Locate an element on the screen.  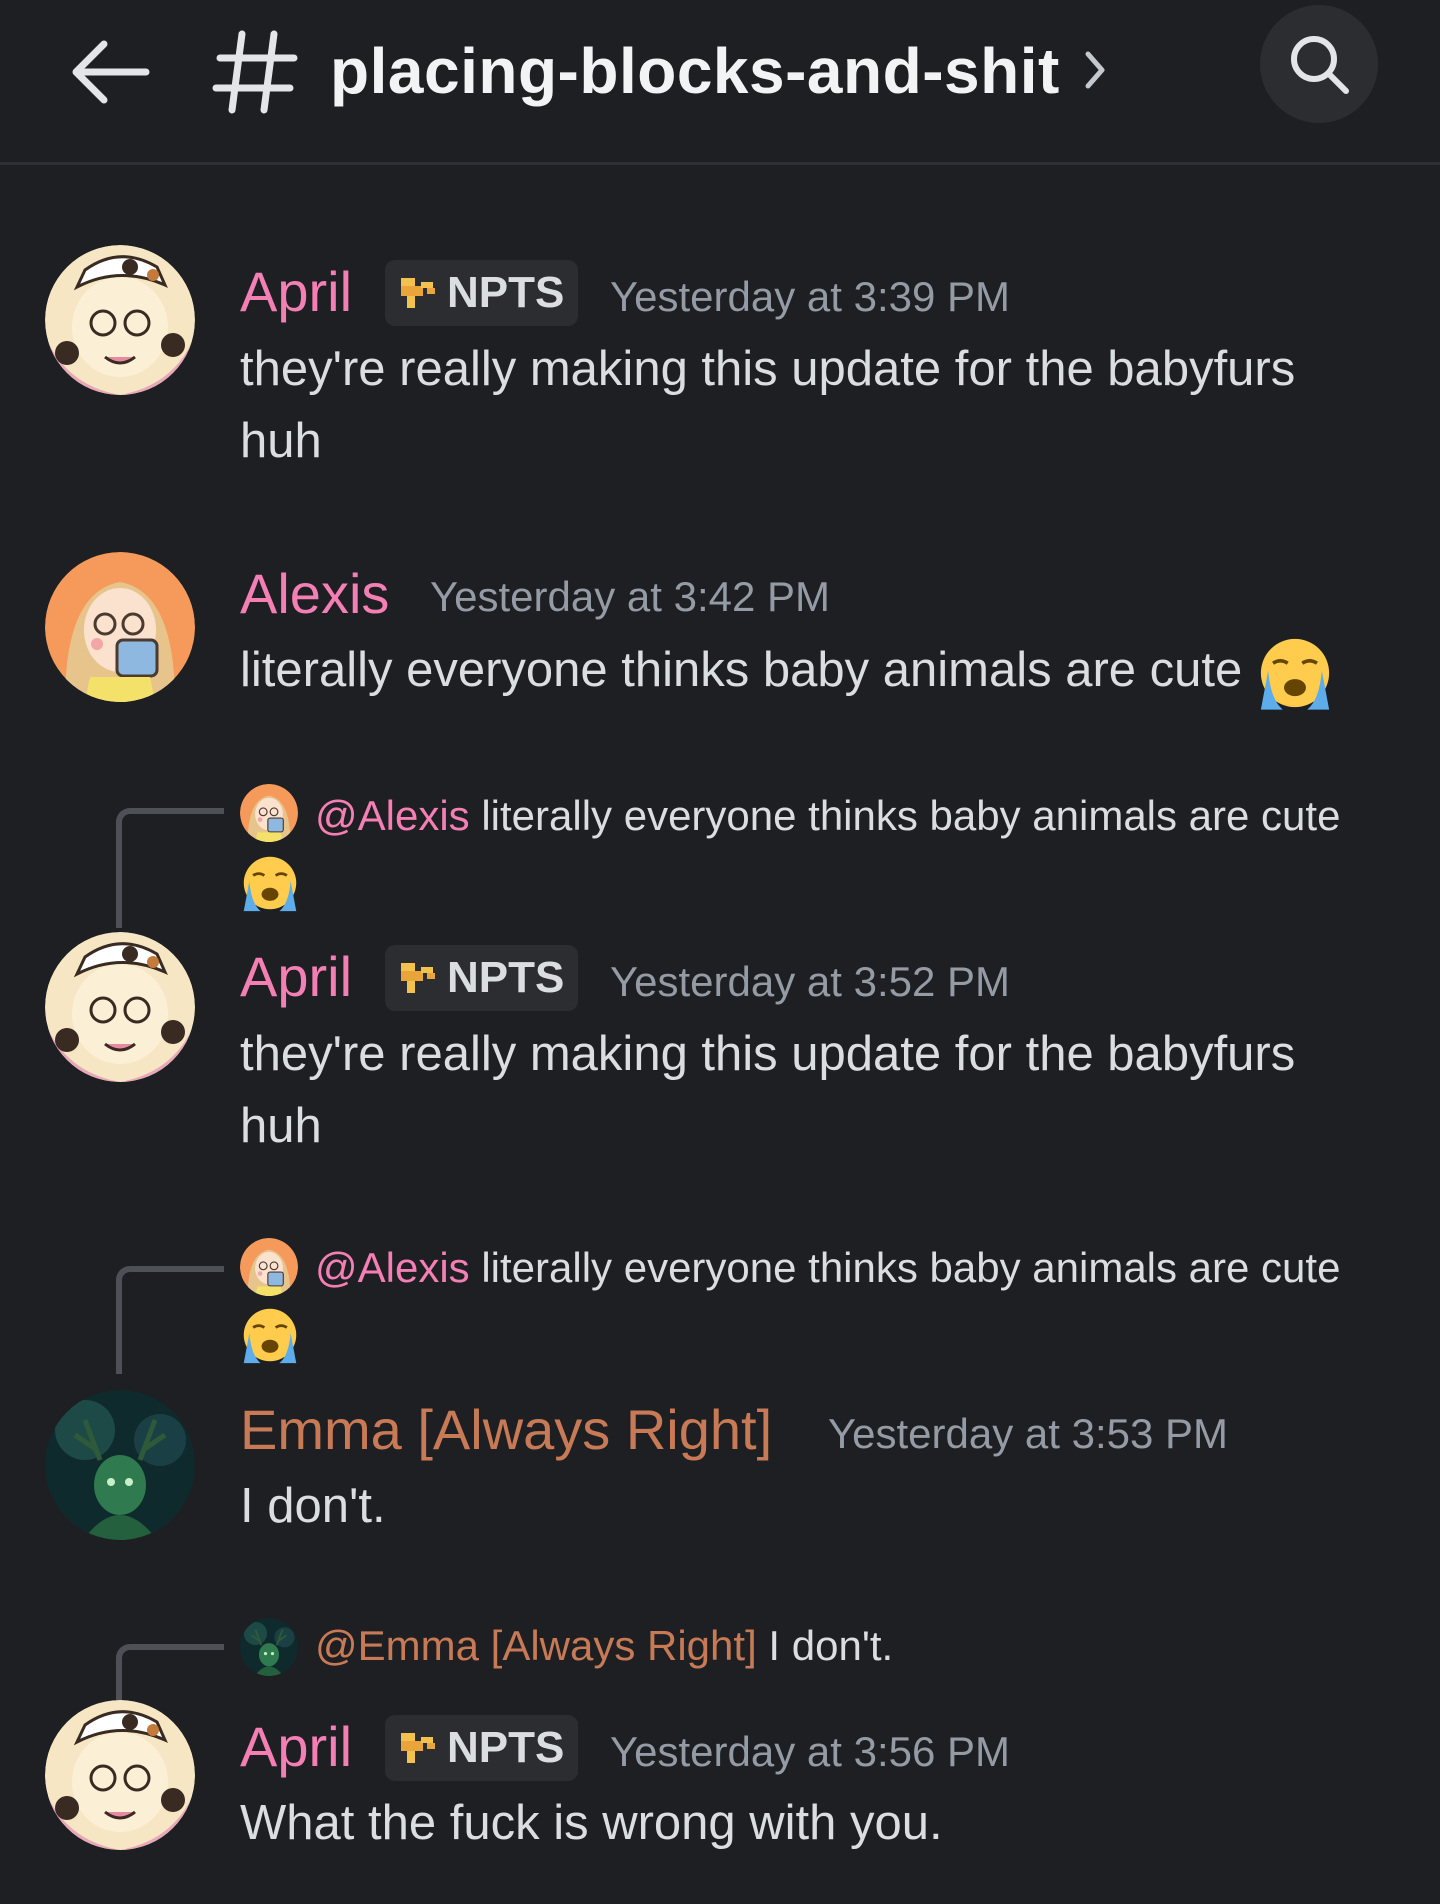
username: Emma [Always Right] is located at coordinates (506, 1429).